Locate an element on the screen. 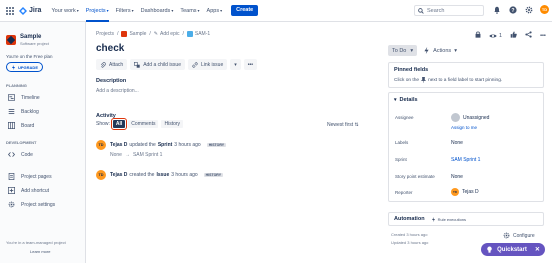 This screenshot has height=263, width=552. more-options-icon: ••• is located at coordinates (543, 36).